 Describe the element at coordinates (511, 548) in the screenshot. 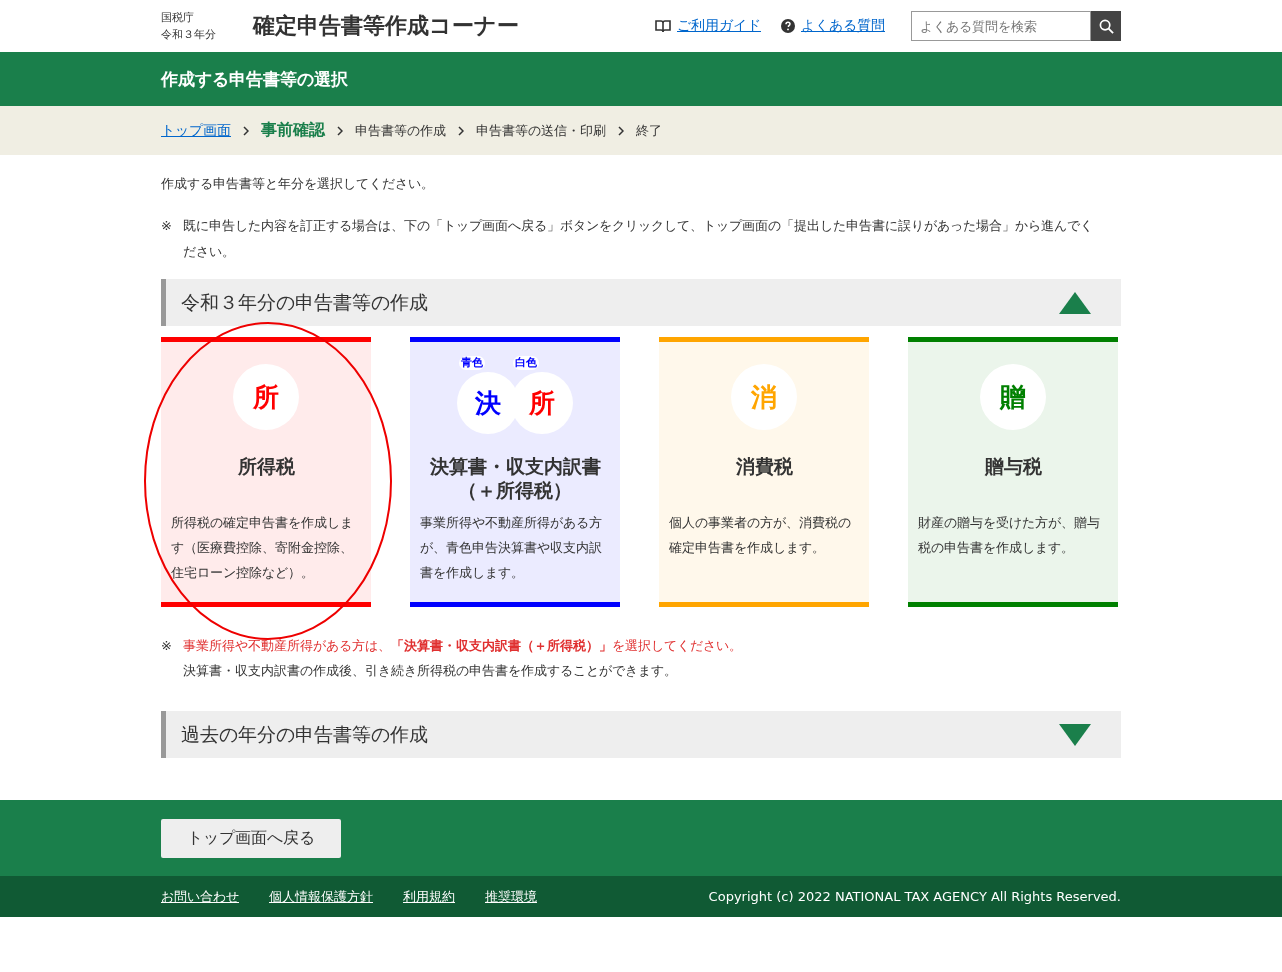

I see `card-description: 事業所得や不動産所得がある方が、青色申告決算書や収支内訳書を作成します。` at that location.